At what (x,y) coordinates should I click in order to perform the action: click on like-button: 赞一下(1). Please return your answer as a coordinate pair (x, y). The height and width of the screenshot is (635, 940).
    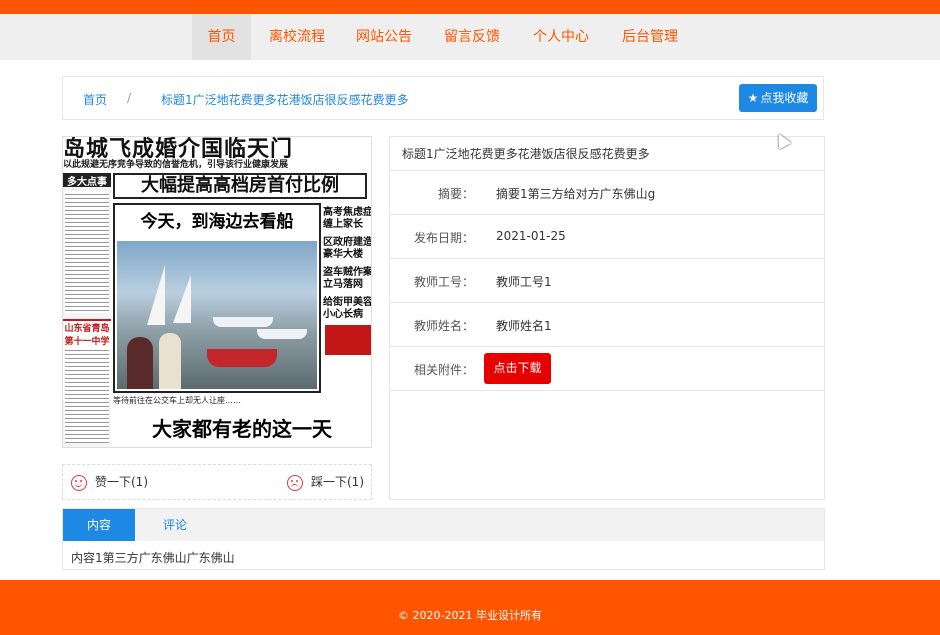
    Looking at the image, I should click on (109, 482).